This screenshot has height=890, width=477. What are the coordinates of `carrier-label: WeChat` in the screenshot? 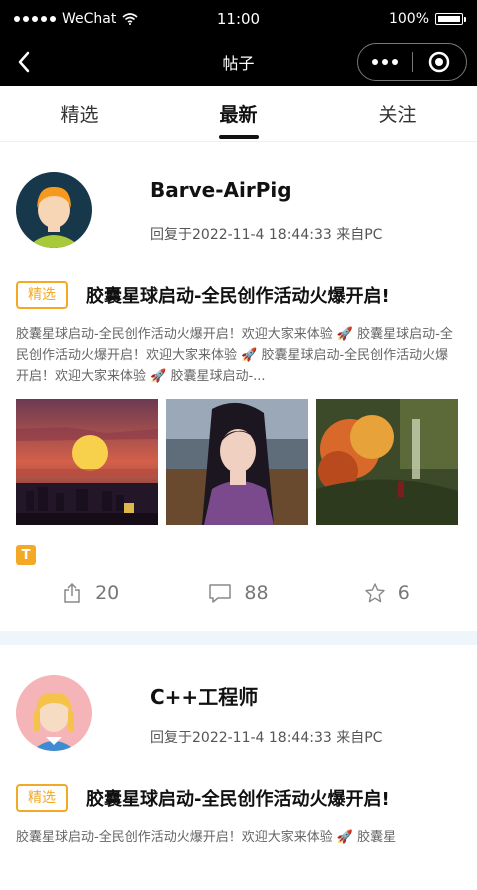 It's located at (89, 19).